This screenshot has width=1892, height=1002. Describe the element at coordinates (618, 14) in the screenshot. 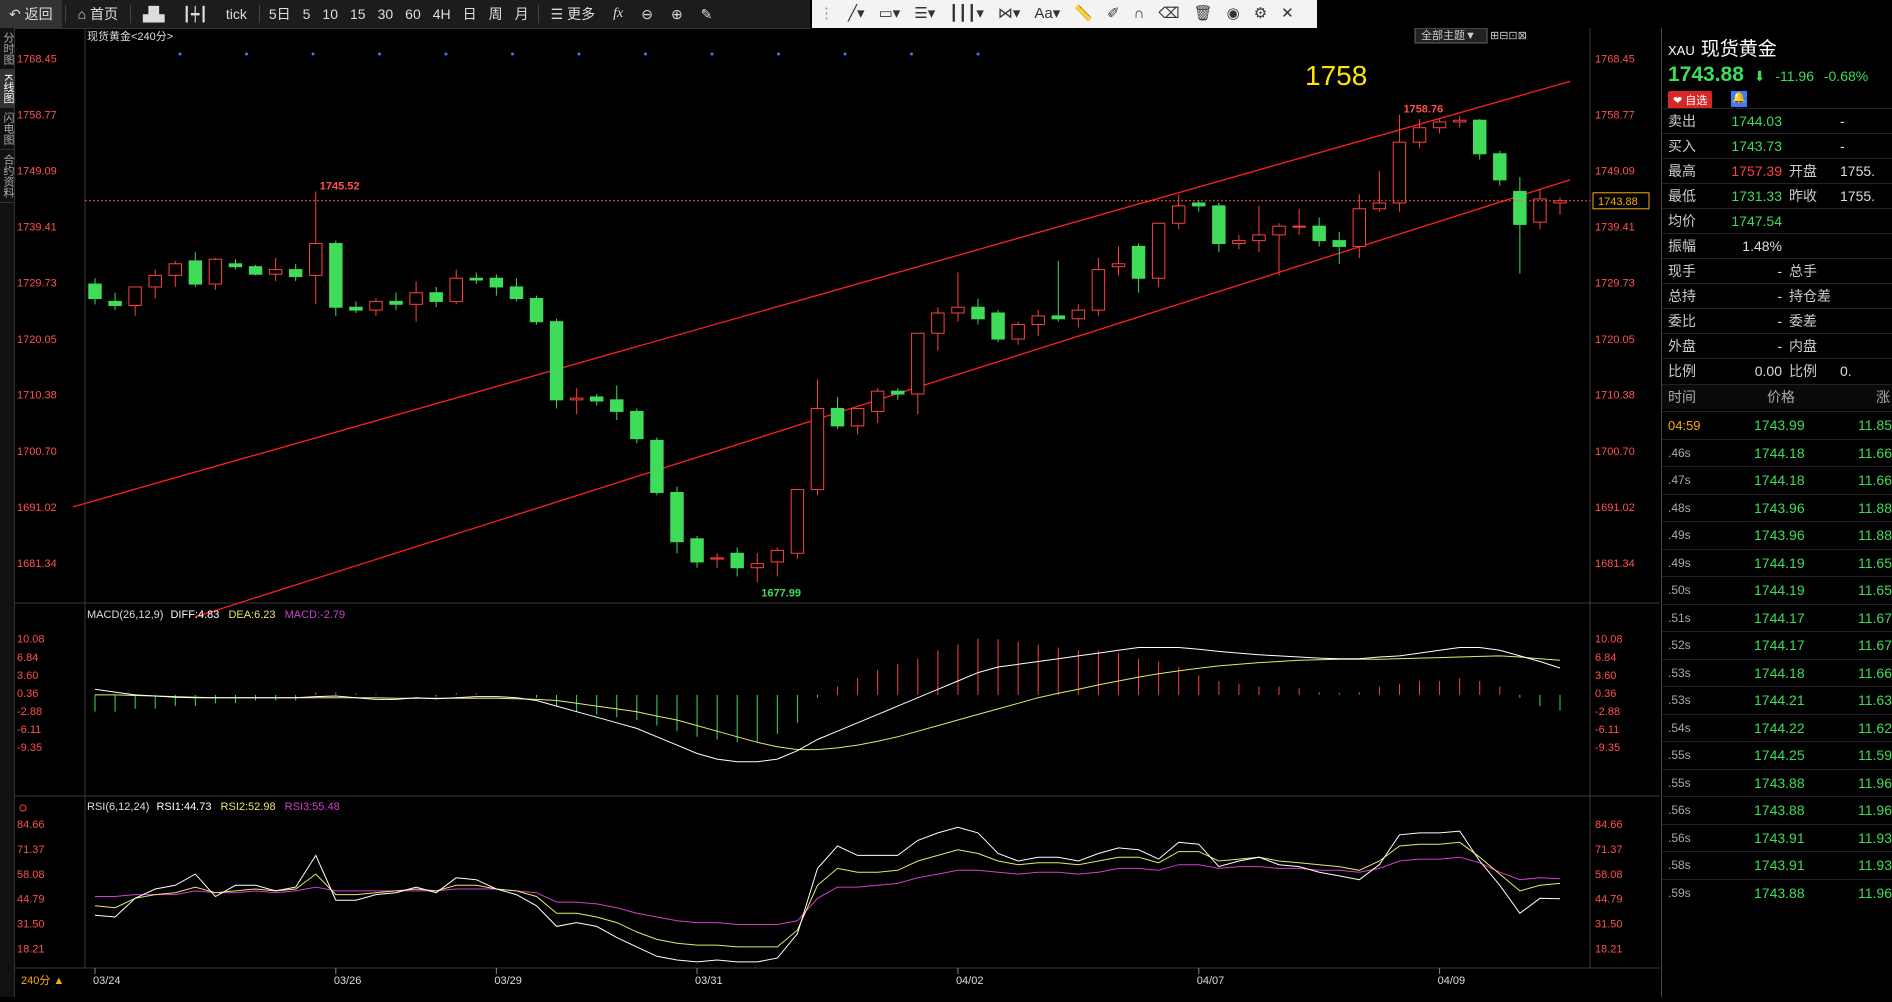

I see `formula-button: fx` at that location.